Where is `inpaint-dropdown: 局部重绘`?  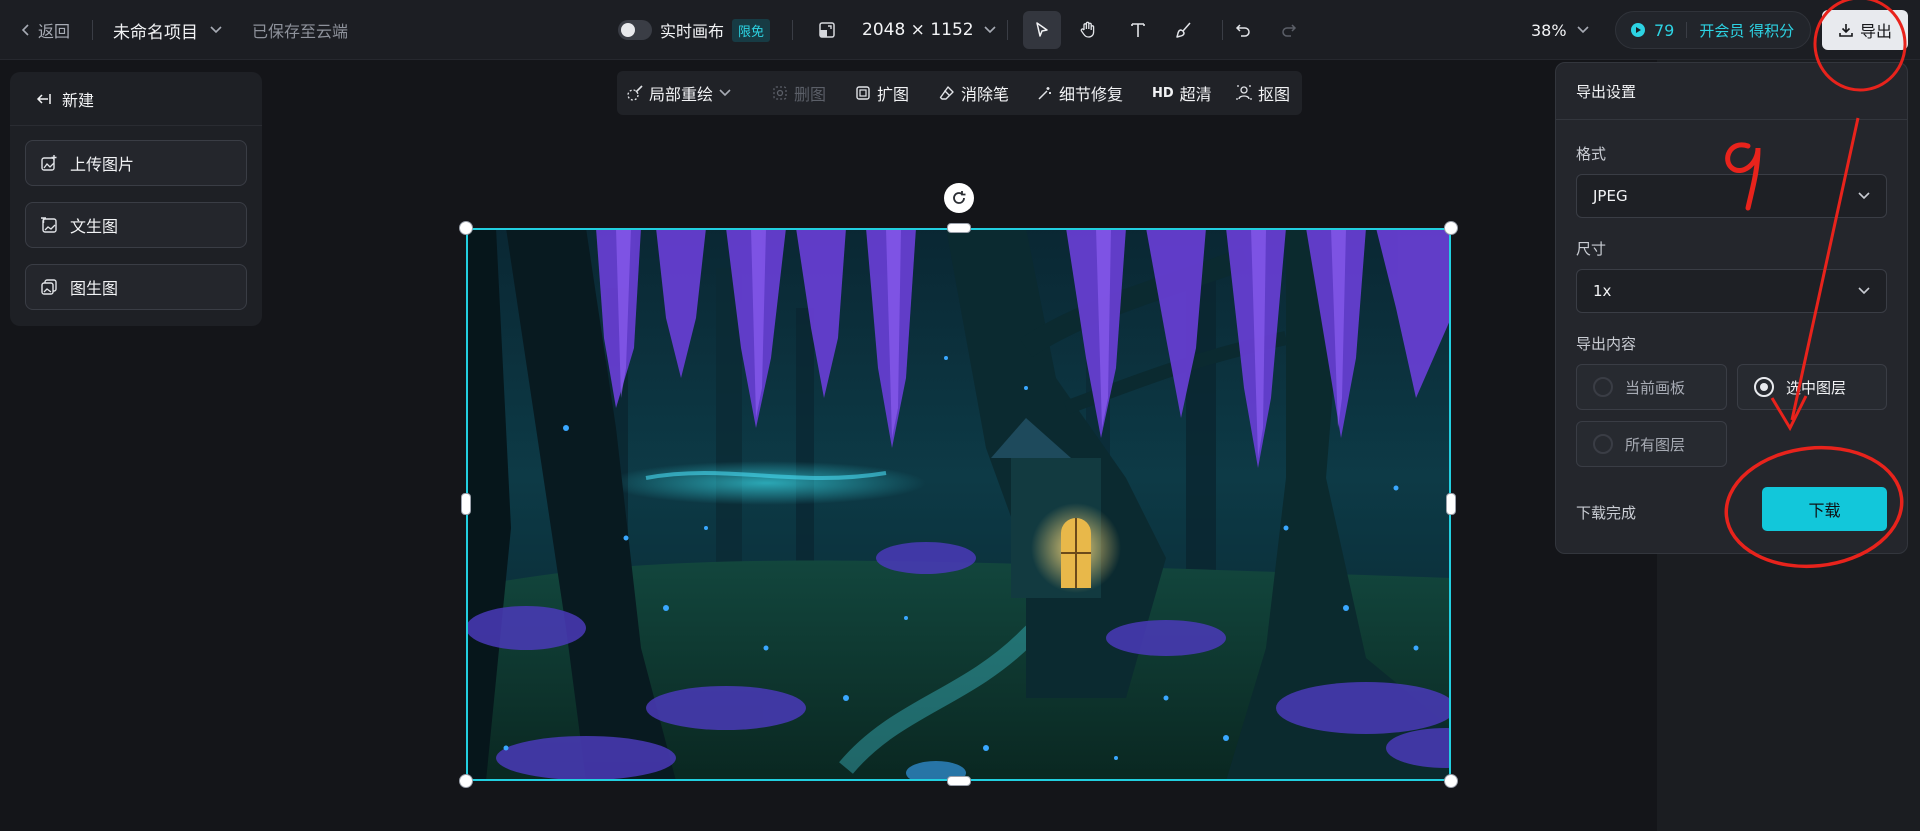
inpaint-dropdown: 局部重绘 is located at coordinates (679, 93).